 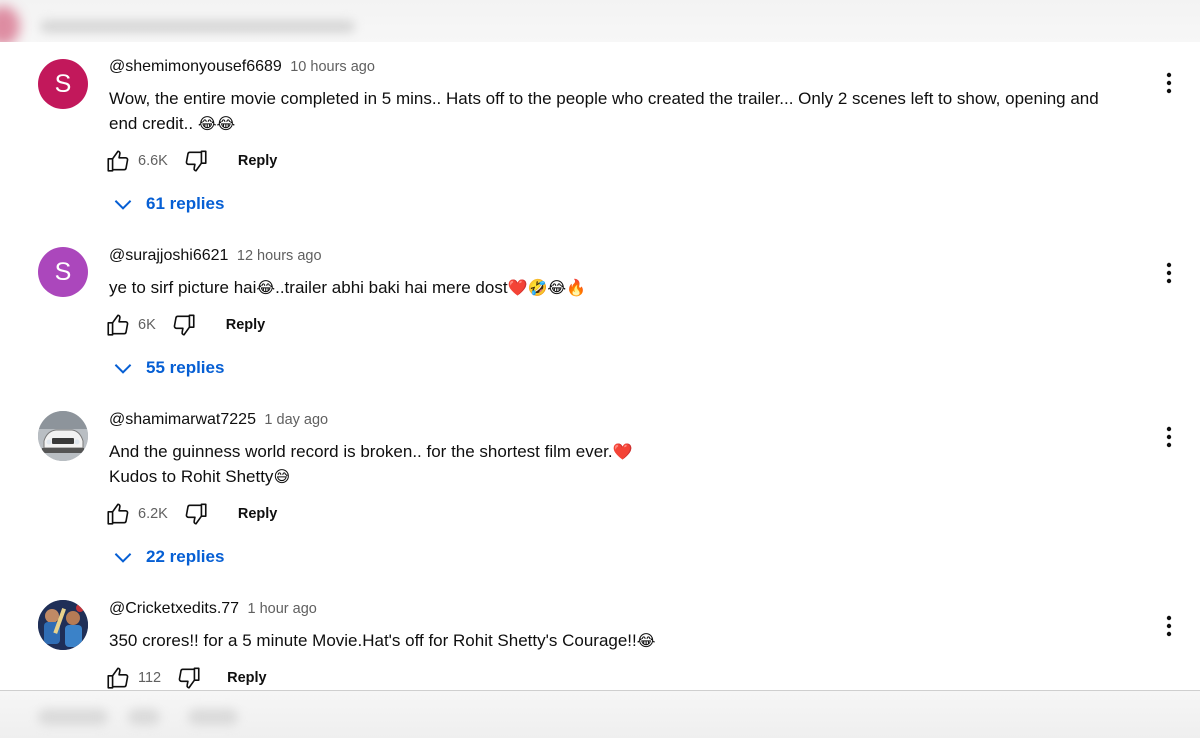 I want to click on view-replies-button: 22 replies, so click(x=167, y=557).